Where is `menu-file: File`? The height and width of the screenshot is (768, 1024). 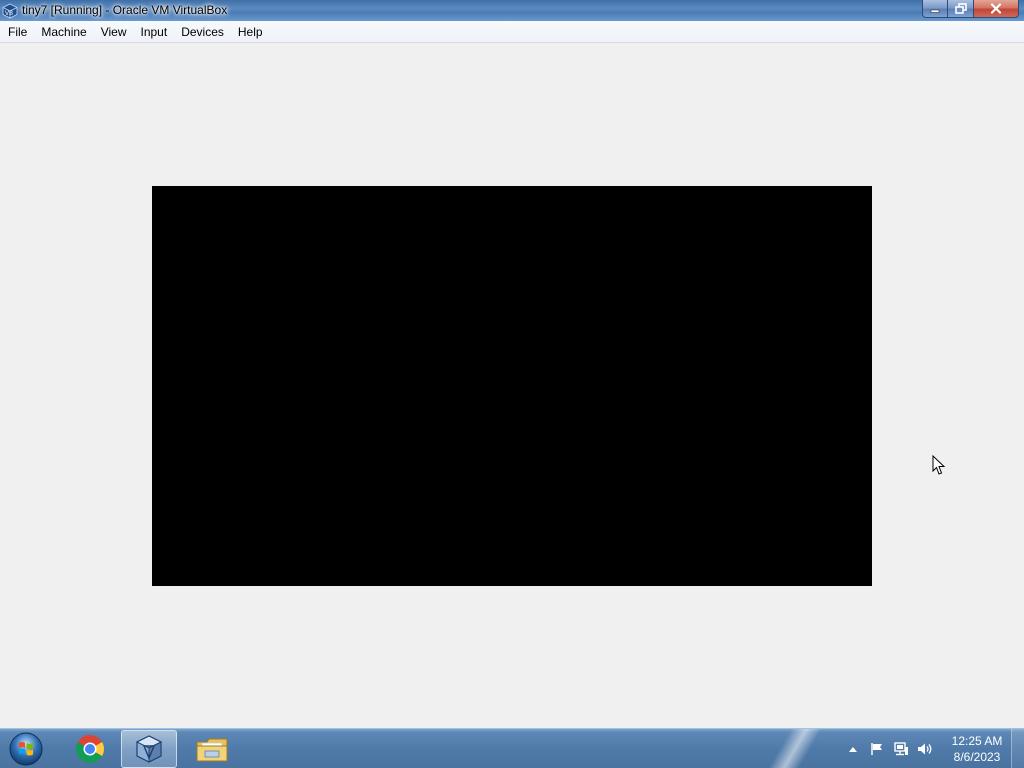 menu-file: File is located at coordinates (17, 32).